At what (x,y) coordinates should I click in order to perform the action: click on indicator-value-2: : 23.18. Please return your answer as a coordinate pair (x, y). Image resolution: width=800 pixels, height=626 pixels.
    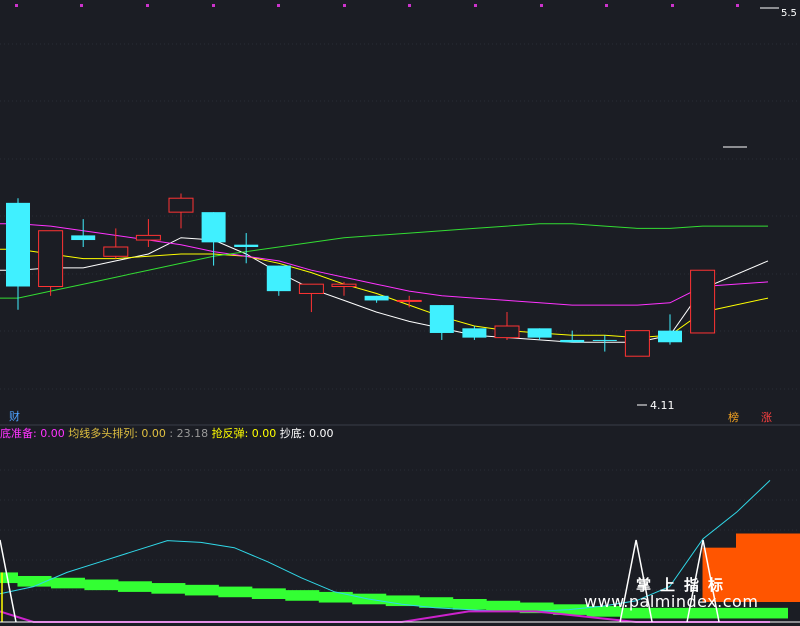
    Looking at the image, I should click on (187, 433).